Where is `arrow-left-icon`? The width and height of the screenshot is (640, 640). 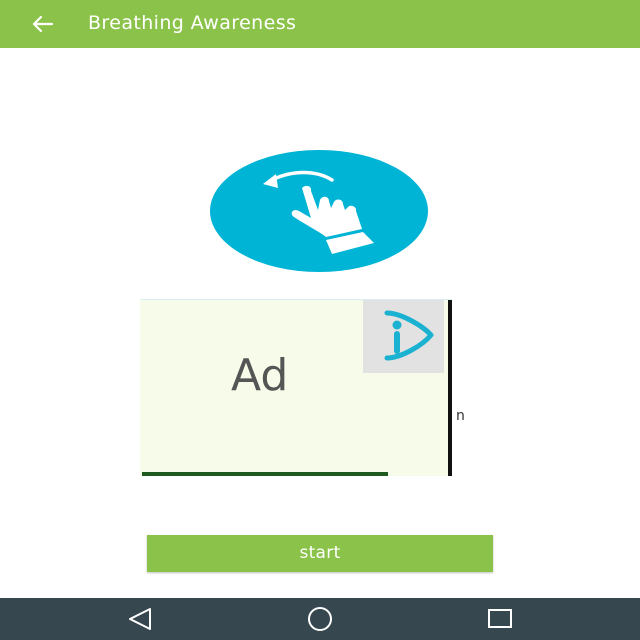 arrow-left-icon is located at coordinates (43, 24).